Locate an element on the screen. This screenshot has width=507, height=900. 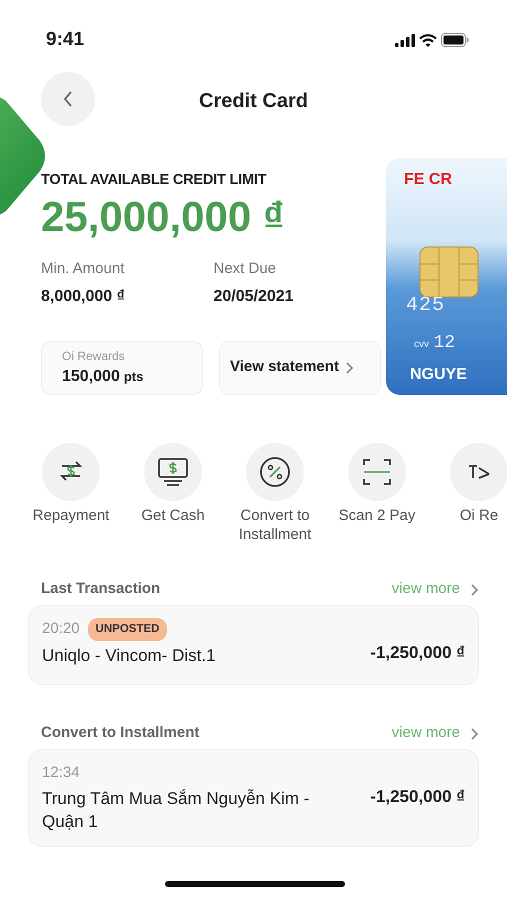
percent-icon is located at coordinates (275, 472).